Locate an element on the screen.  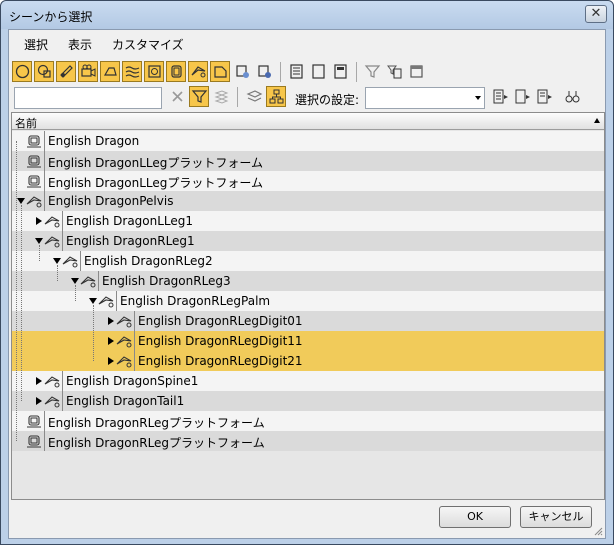
hierarchy-view-toggle is located at coordinates (276, 96).